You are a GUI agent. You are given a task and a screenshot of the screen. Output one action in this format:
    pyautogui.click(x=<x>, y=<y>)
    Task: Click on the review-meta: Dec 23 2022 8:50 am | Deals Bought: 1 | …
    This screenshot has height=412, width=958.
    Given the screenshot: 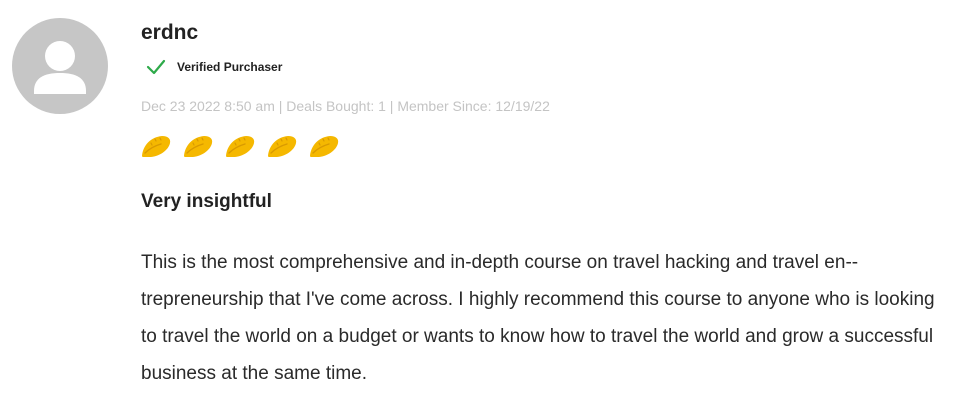 What is the action you would take?
    pyautogui.click(x=345, y=106)
    